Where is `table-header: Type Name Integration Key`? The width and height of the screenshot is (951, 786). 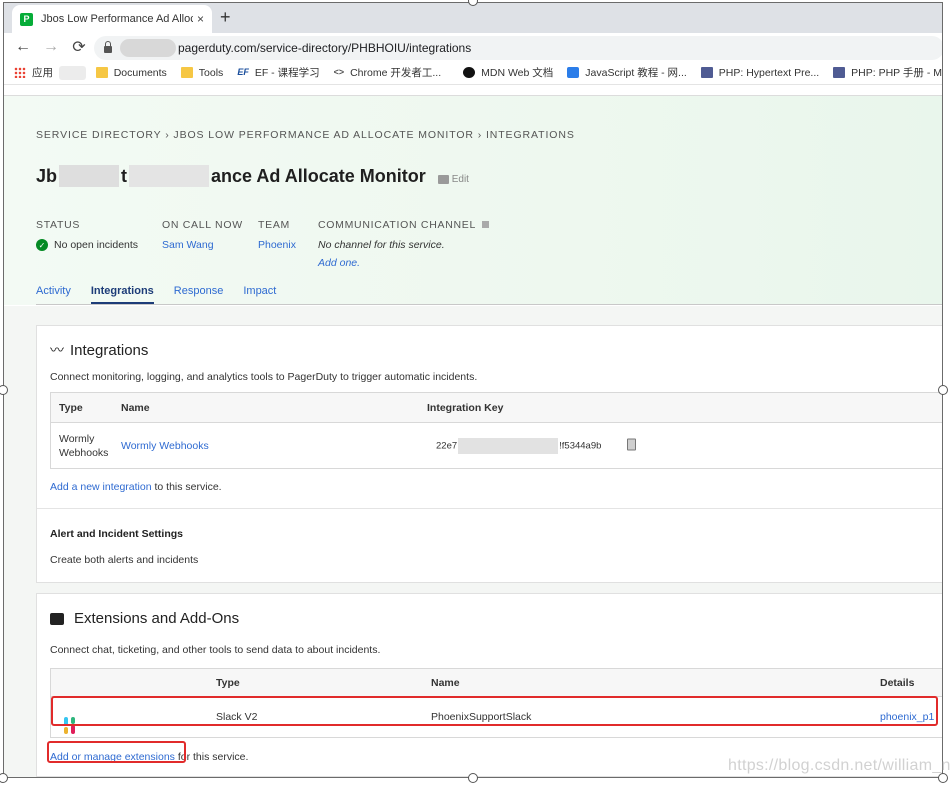 table-header: Type Name Integration Key is located at coordinates (496, 408).